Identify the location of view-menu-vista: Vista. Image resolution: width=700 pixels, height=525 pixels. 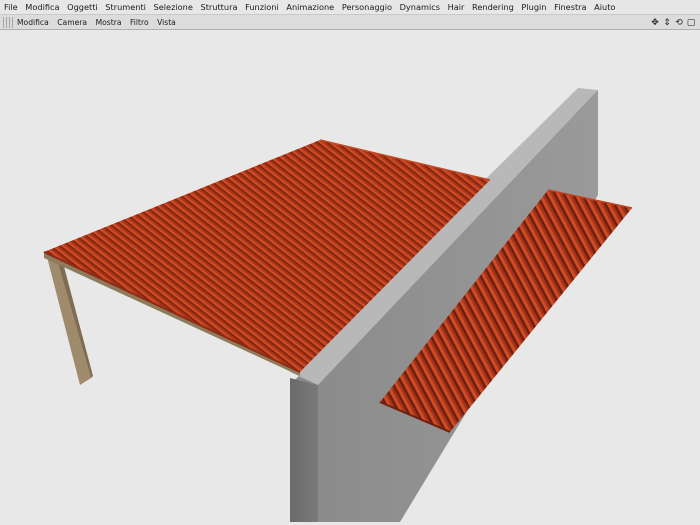
(166, 22).